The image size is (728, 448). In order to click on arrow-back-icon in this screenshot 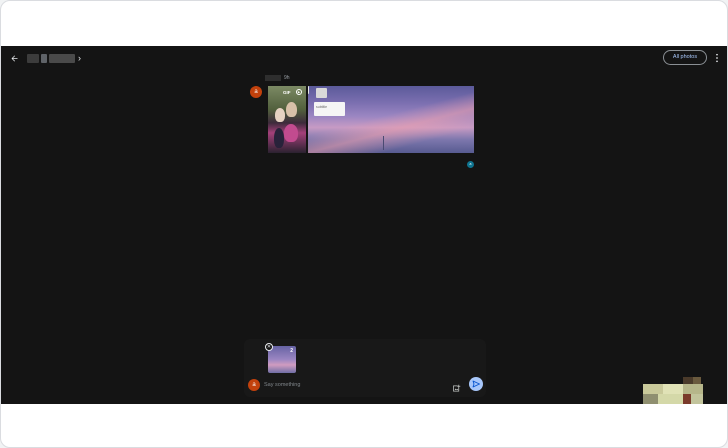, I will do `click(14, 58)`.